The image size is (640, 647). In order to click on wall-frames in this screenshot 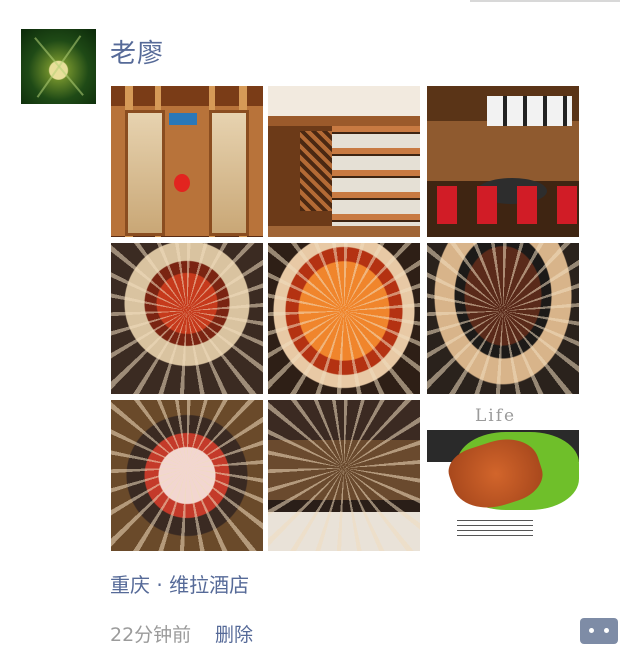, I will do `click(529, 111)`.